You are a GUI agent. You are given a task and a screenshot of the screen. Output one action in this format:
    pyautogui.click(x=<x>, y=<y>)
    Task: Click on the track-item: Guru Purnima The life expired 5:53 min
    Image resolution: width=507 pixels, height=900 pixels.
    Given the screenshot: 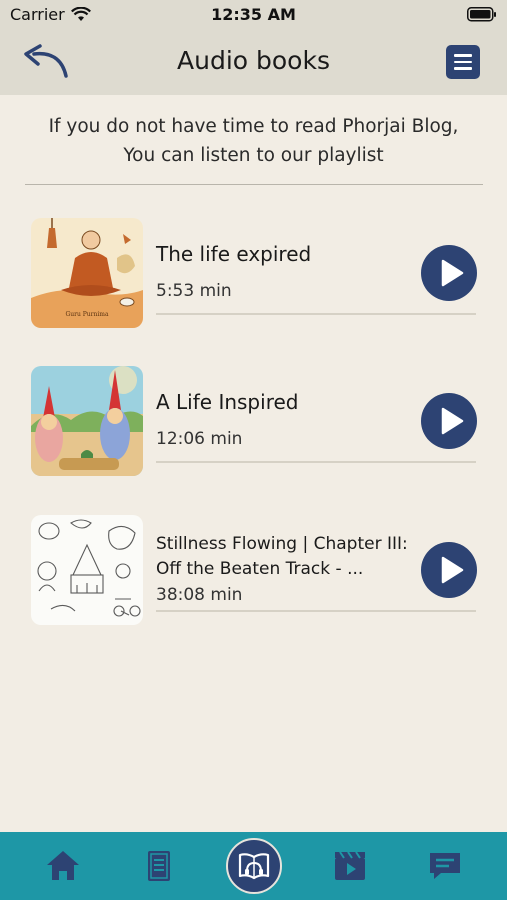 What is the action you would take?
    pyautogui.click(x=253, y=278)
    